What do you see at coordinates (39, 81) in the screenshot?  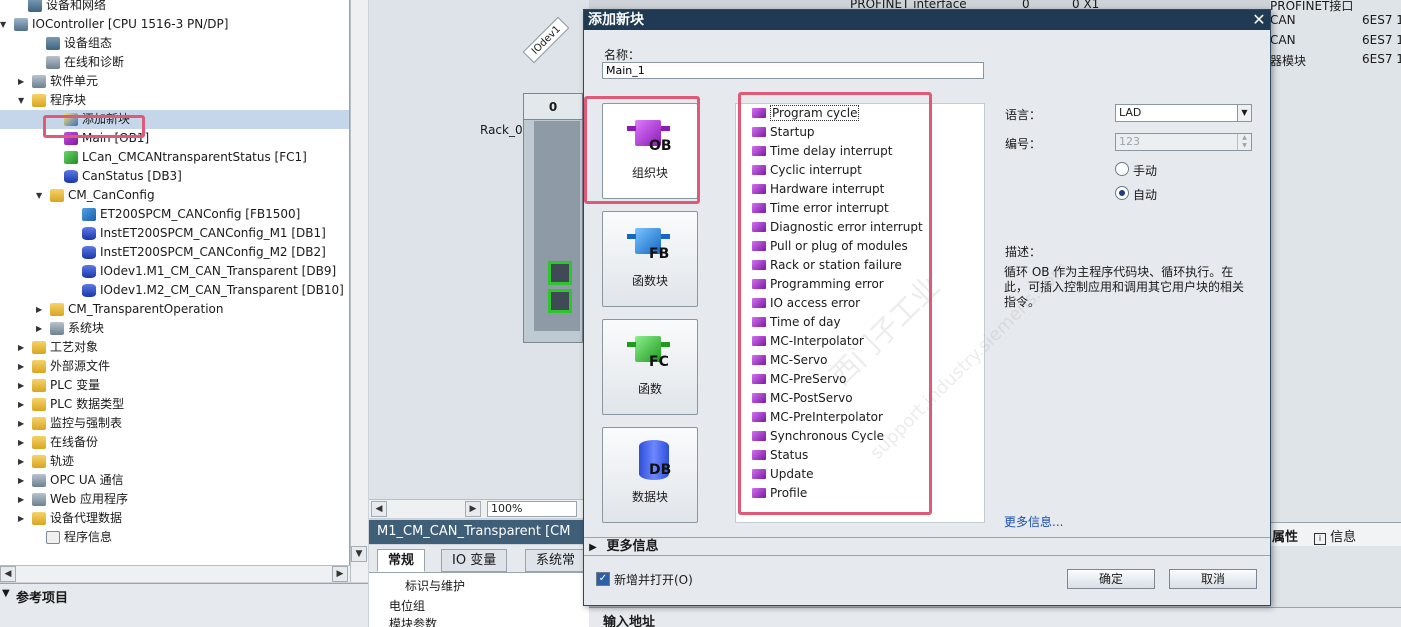 I see `software-unit-icon` at bounding box center [39, 81].